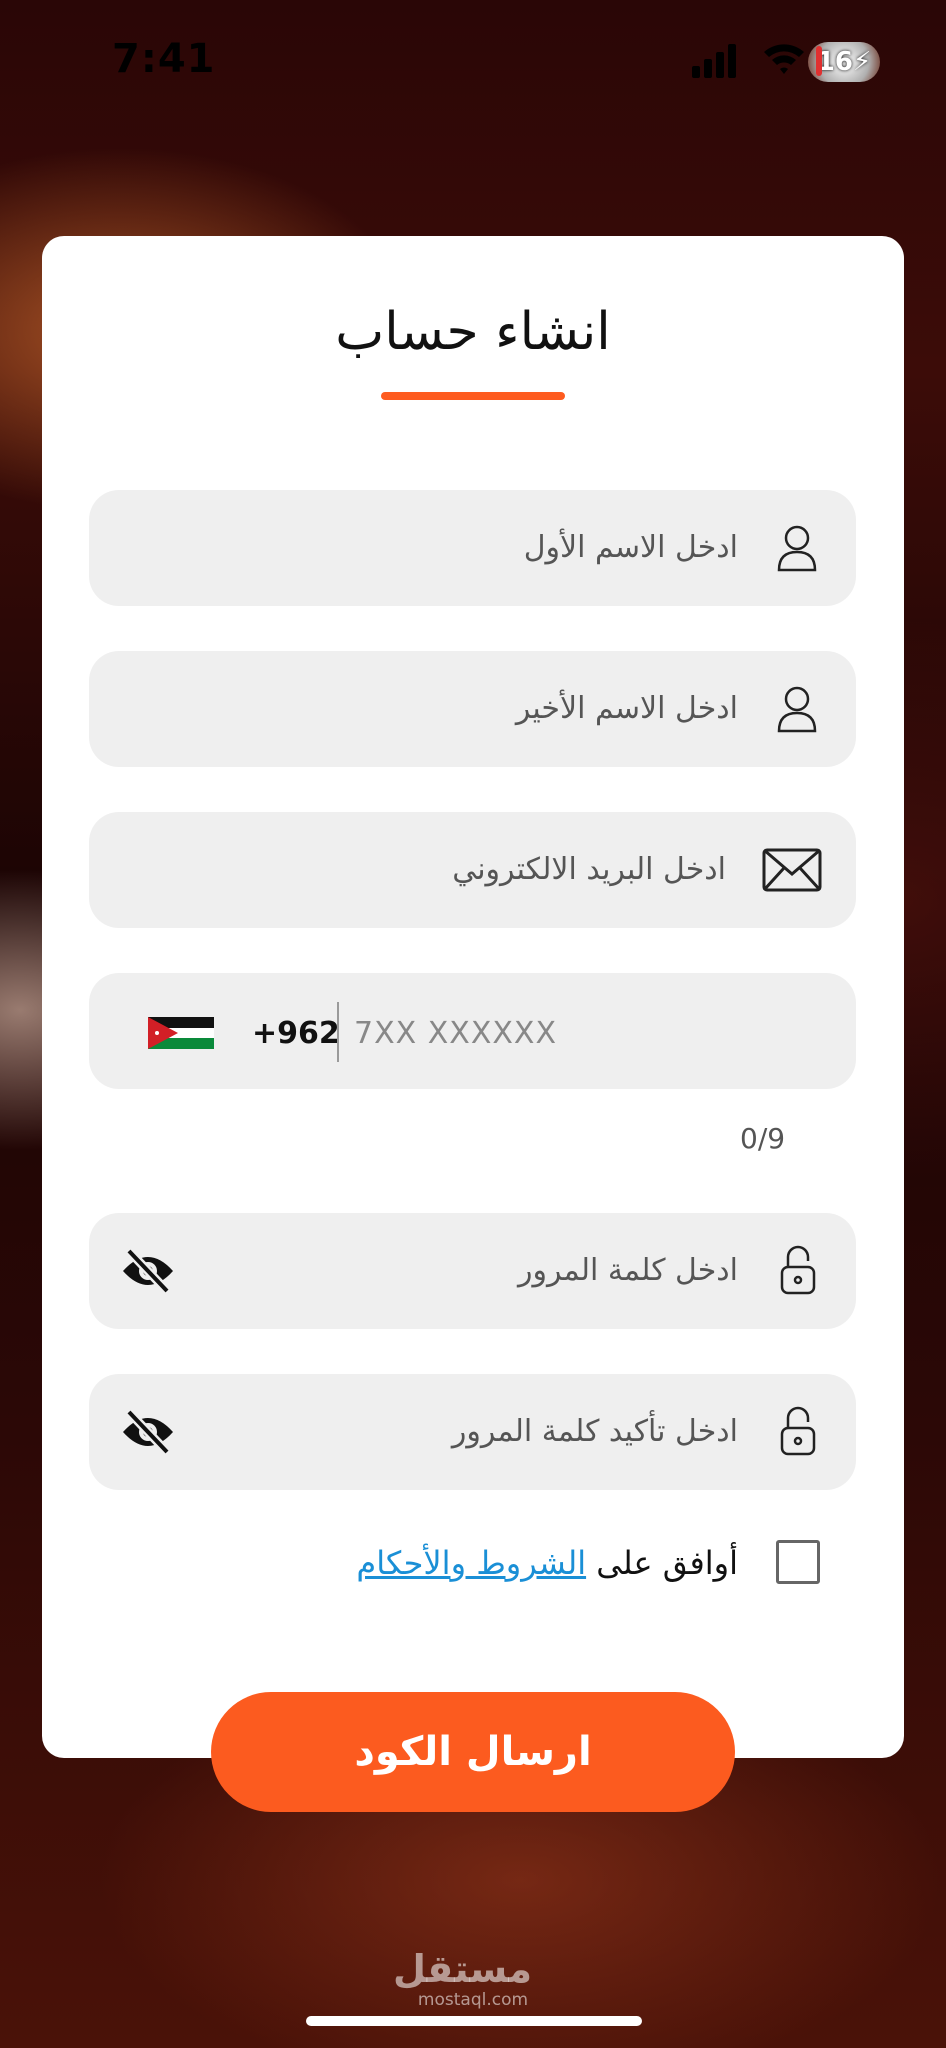 The width and height of the screenshot is (946, 2048). What do you see at coordinates (164, 59) in the screenshot?
I see `status-time: 7:41` at bounding box center [164, 59].